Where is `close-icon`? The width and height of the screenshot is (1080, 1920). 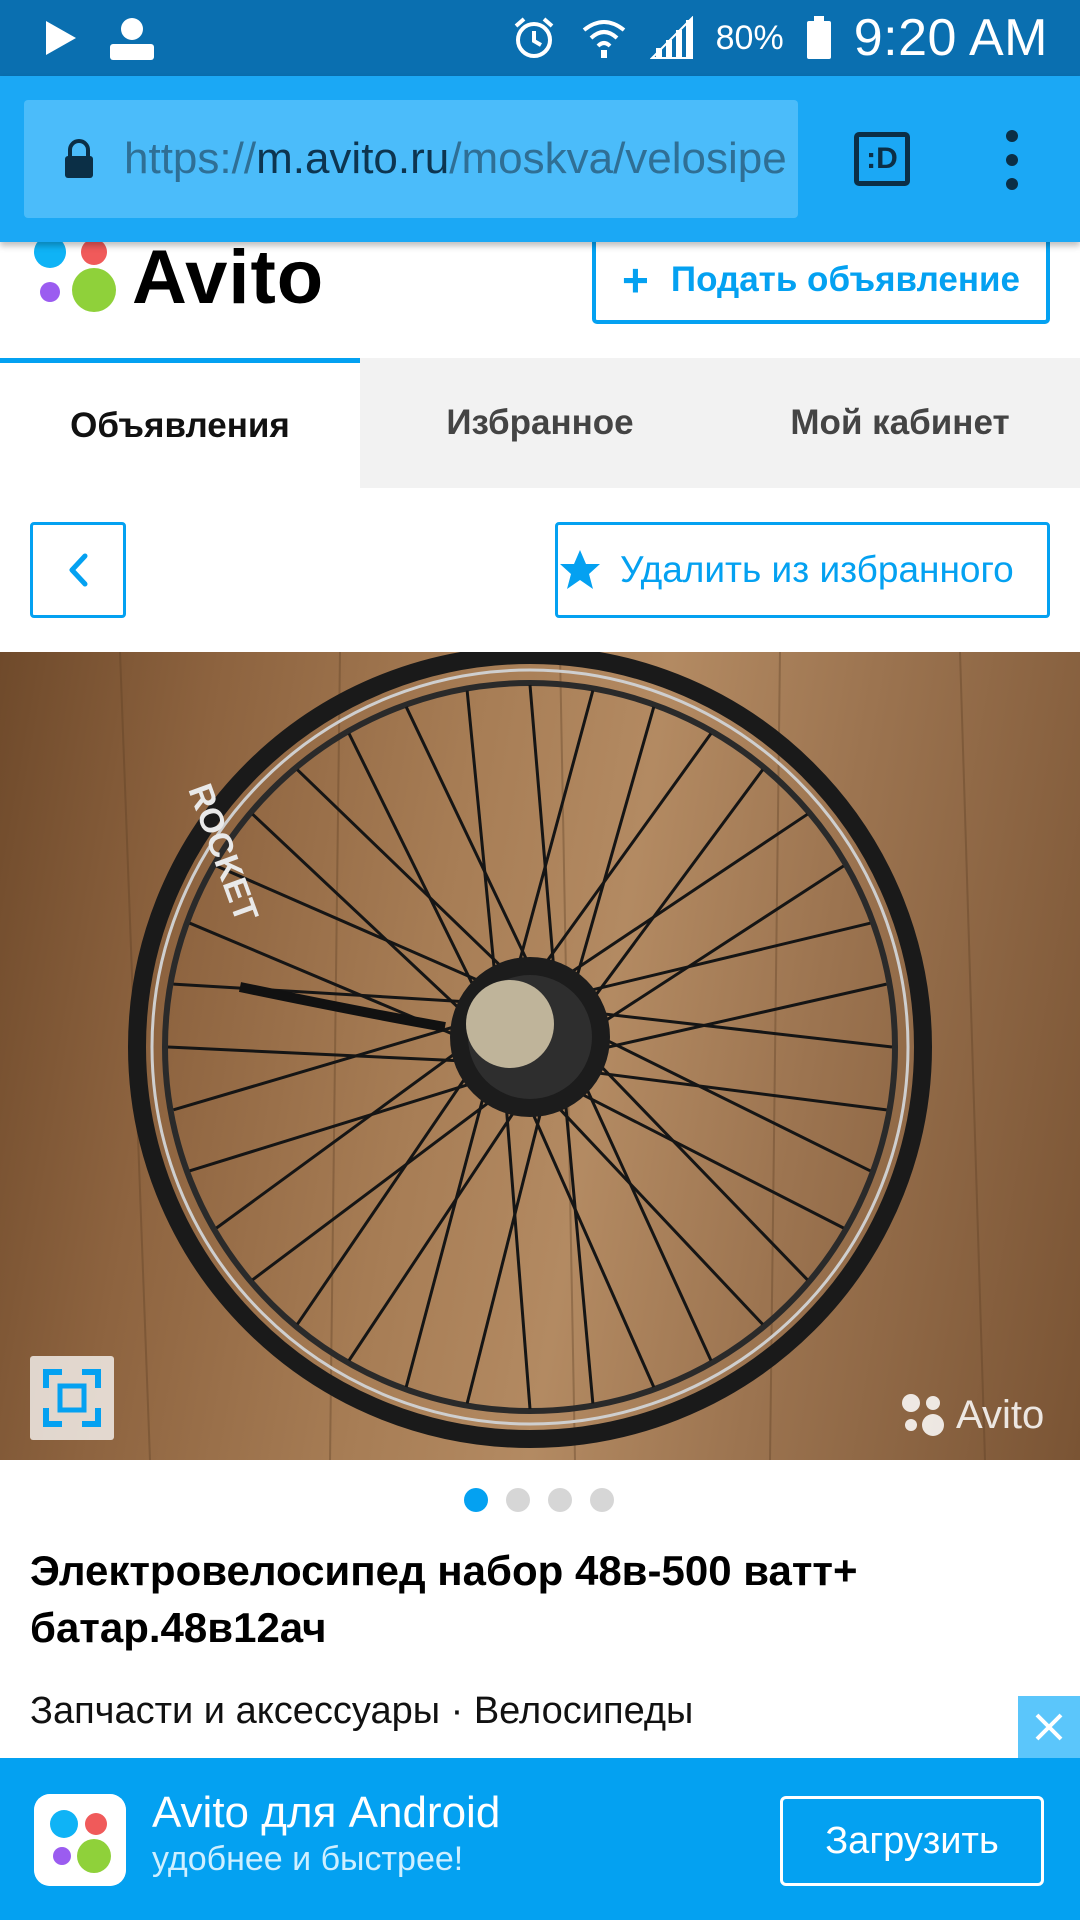
close-icon is located at coordinates (1049, 1727).